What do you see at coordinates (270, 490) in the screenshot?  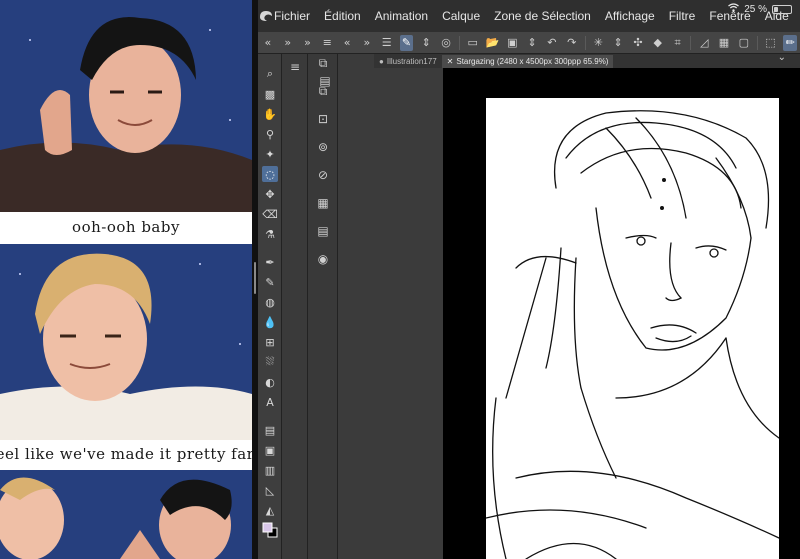 I see `ruler-tool-icon: ◺` at bounding box center [270, 490].